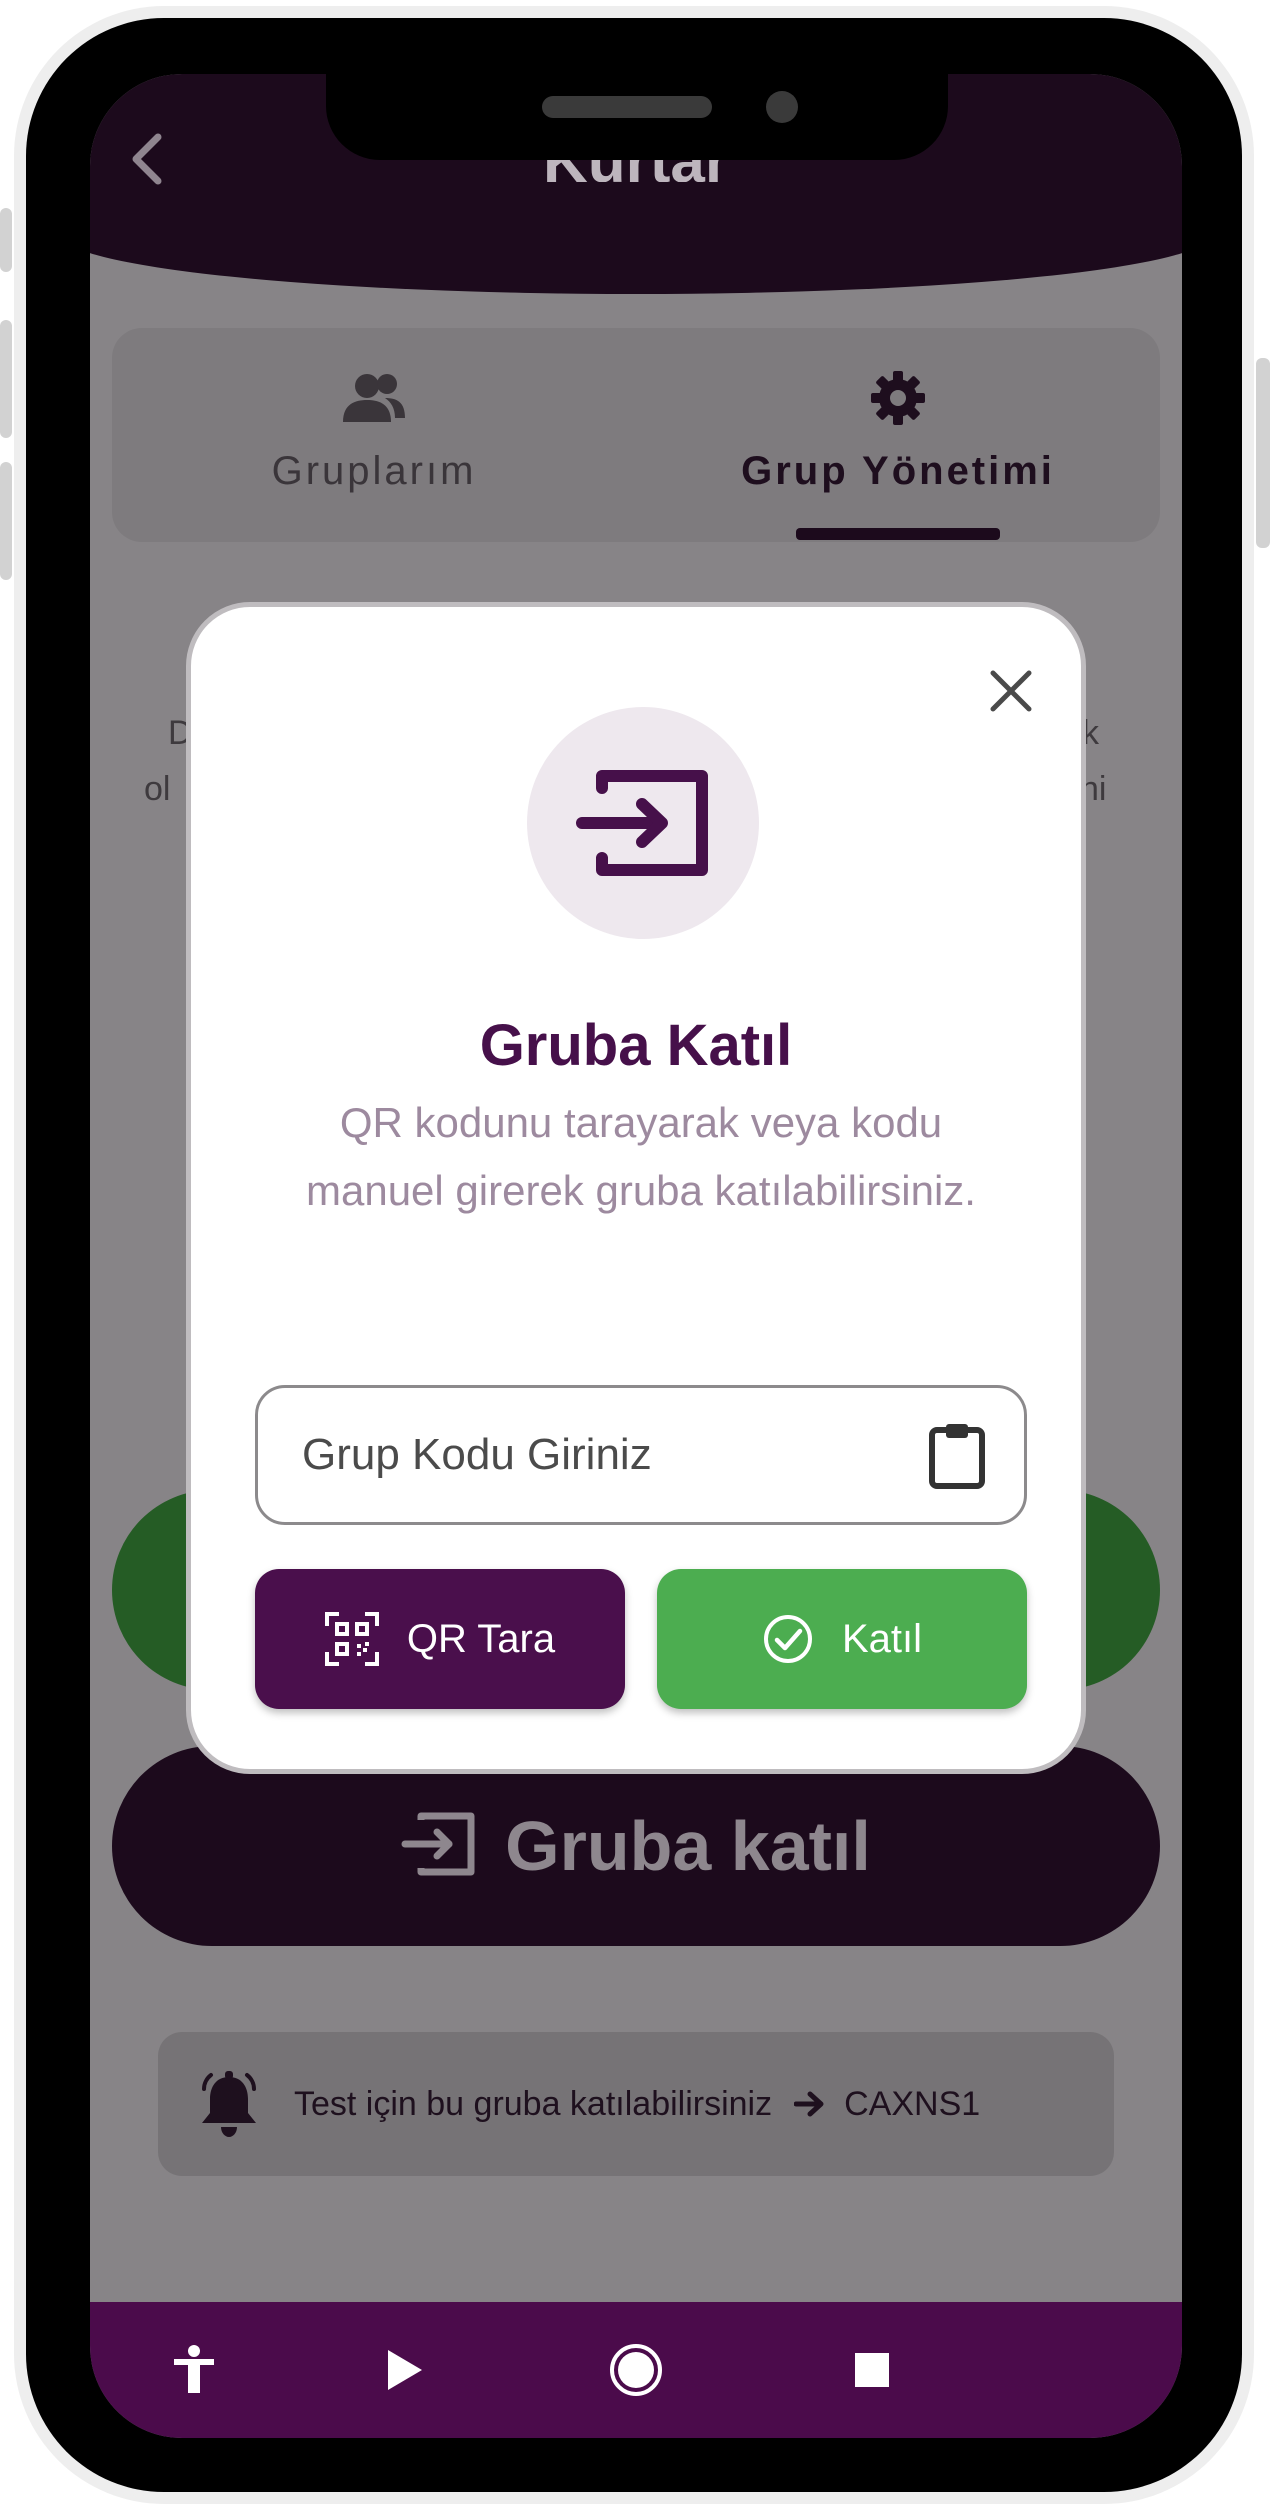 This screenshot has height=2512, width=1270. What do you see at coordinates (882, 1638) in the screenshot?
I see `join-button-label: Katıl` at bounding box center [882, 1638].